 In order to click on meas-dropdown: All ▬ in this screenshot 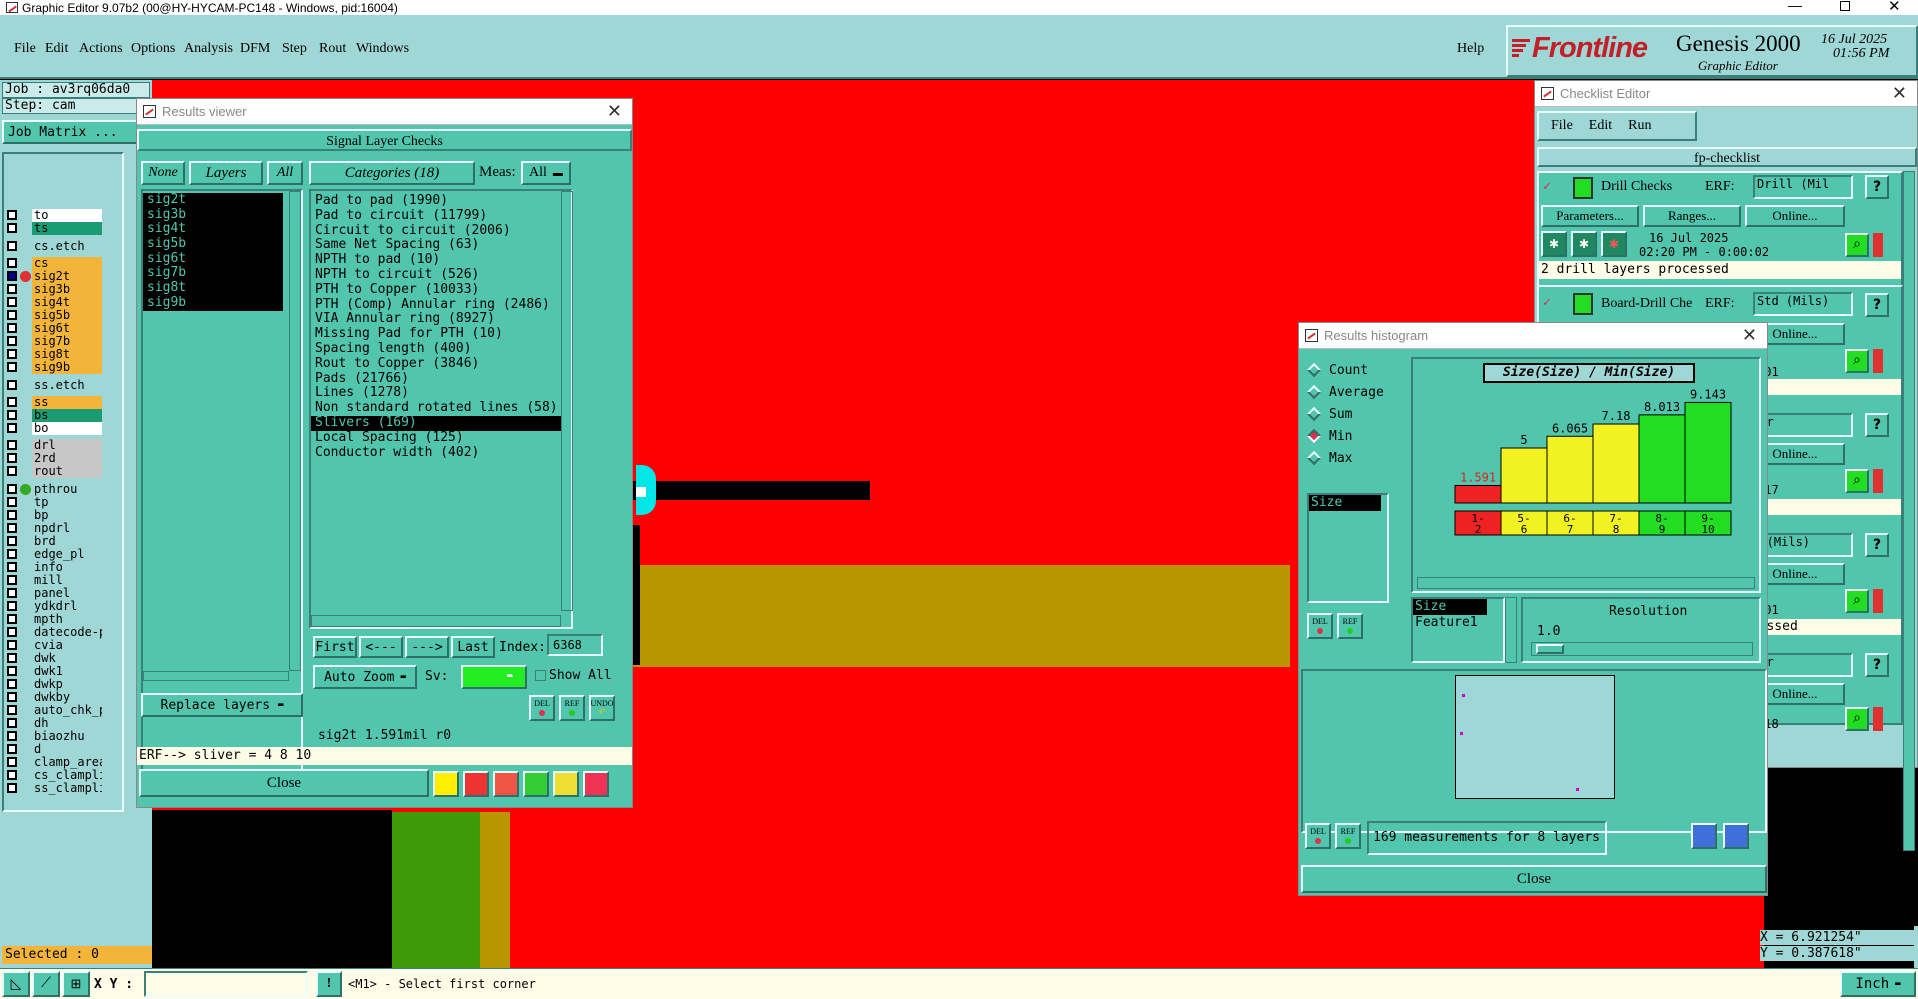, I will do `click(546, 173)`.